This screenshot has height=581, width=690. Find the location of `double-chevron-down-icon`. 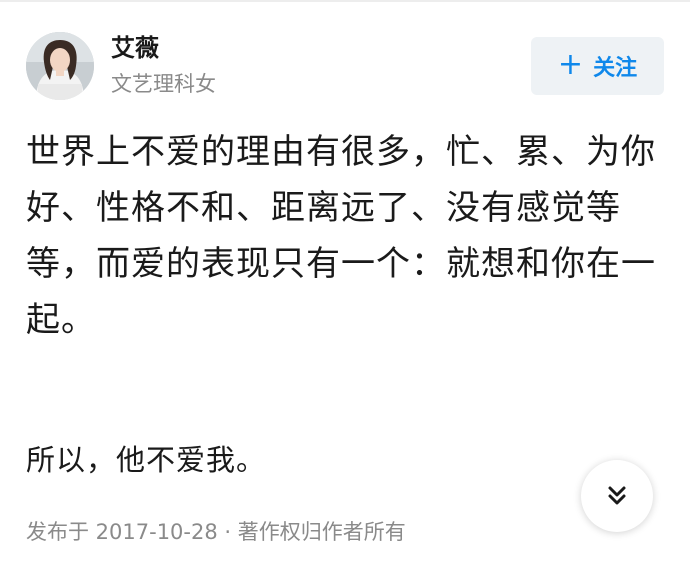

double-chevron-down-icon is located at coordinates (617, 495).